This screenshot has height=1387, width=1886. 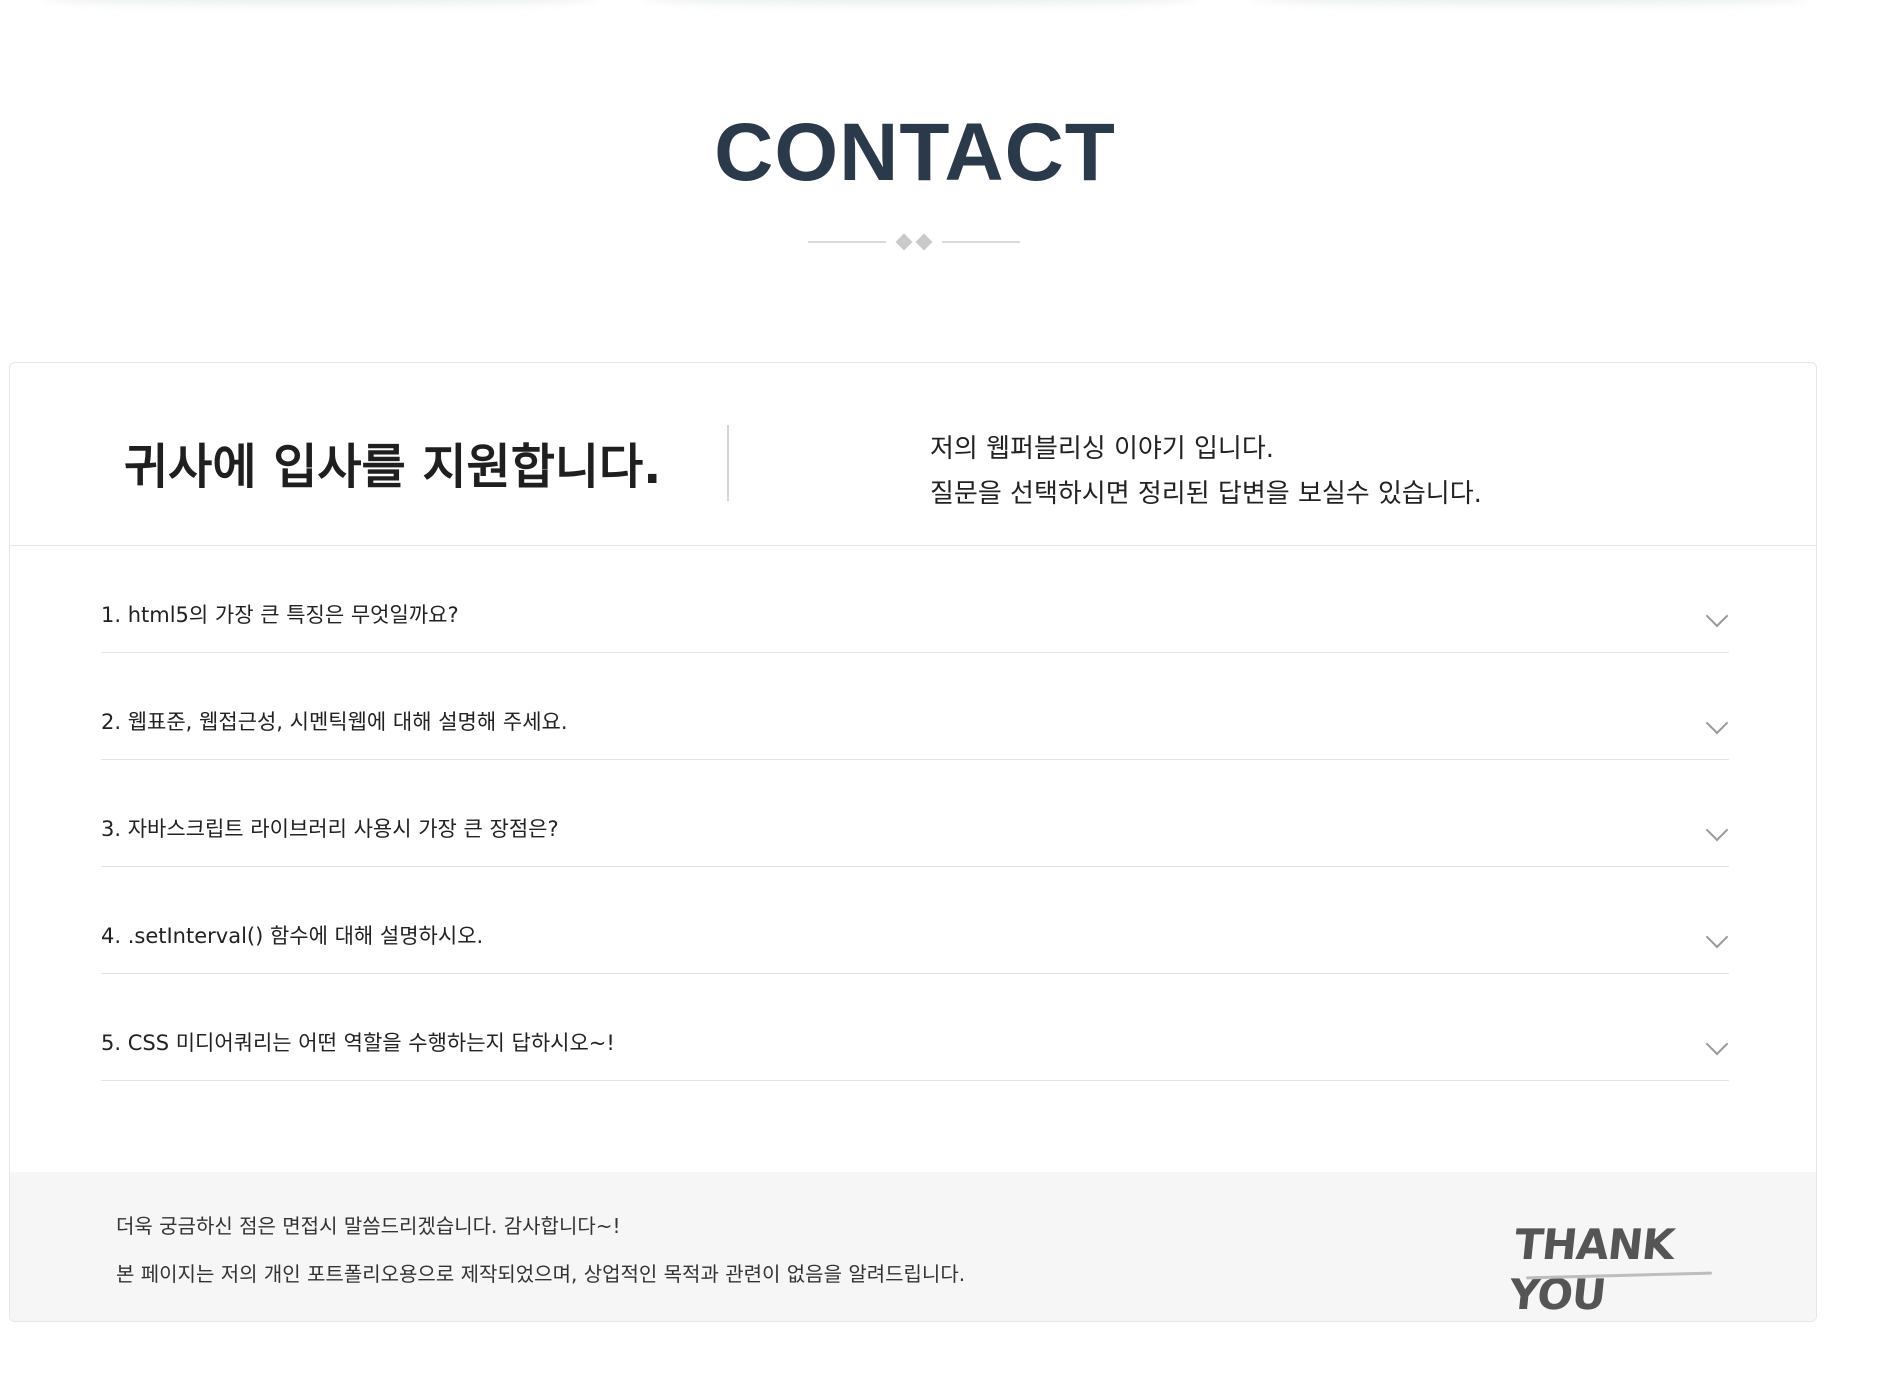 I want to click on faq-item: 5. CSS 미디어쿼리는 어떤 역할을 수행하는지 답하시오~!, so click(x=915, y=1027).